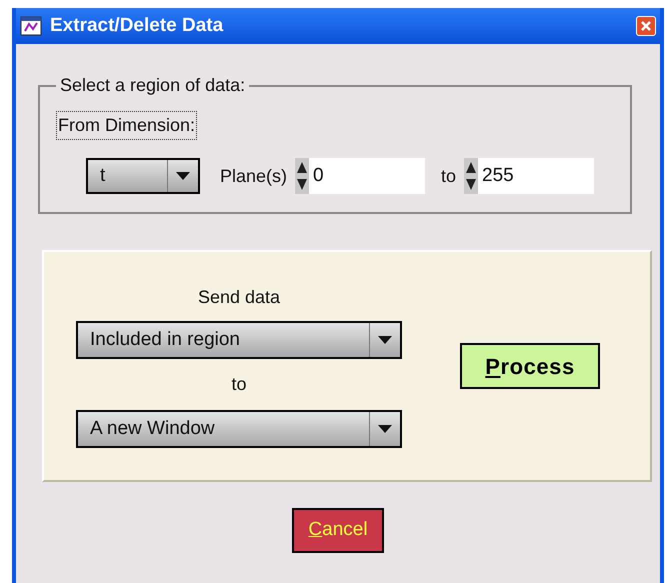  I want to click on close-icon, so click(646, 26).